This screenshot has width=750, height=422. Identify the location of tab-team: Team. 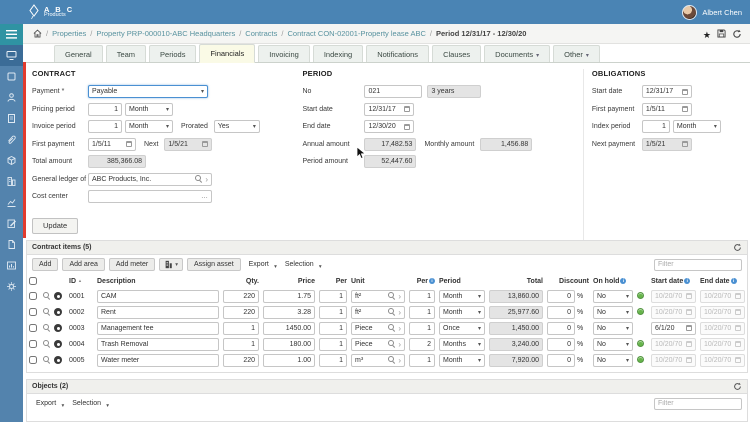
(126, 53).